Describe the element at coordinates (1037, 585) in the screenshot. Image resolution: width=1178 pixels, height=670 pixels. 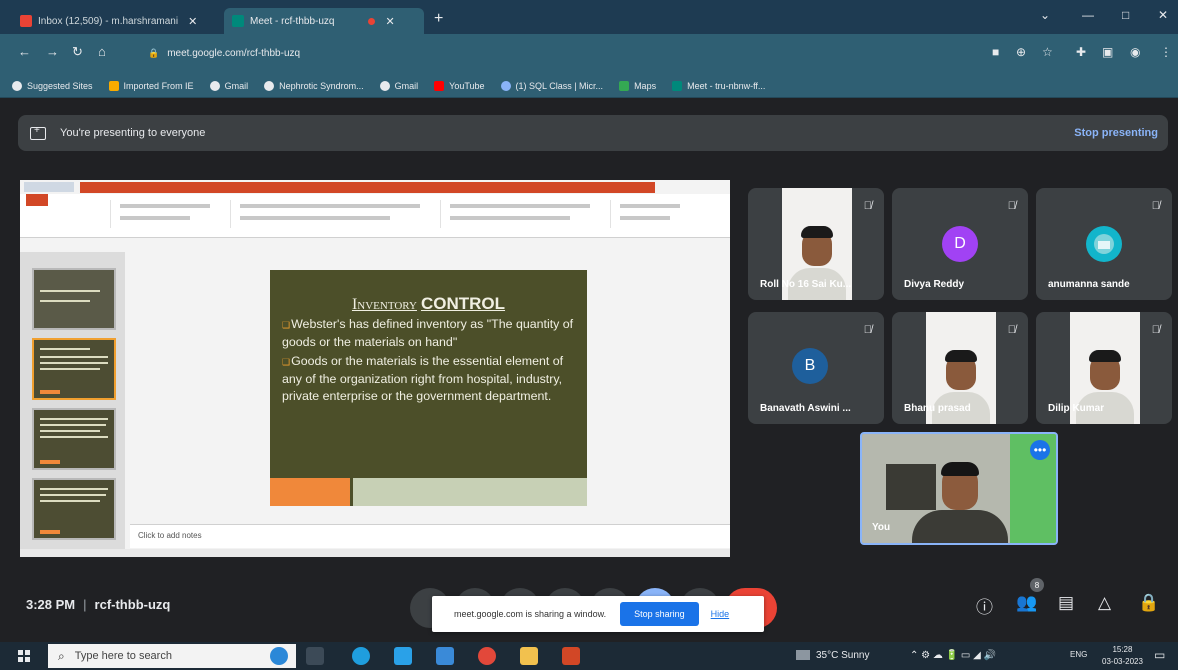
I see `participant-count-badge: 8` at that location.